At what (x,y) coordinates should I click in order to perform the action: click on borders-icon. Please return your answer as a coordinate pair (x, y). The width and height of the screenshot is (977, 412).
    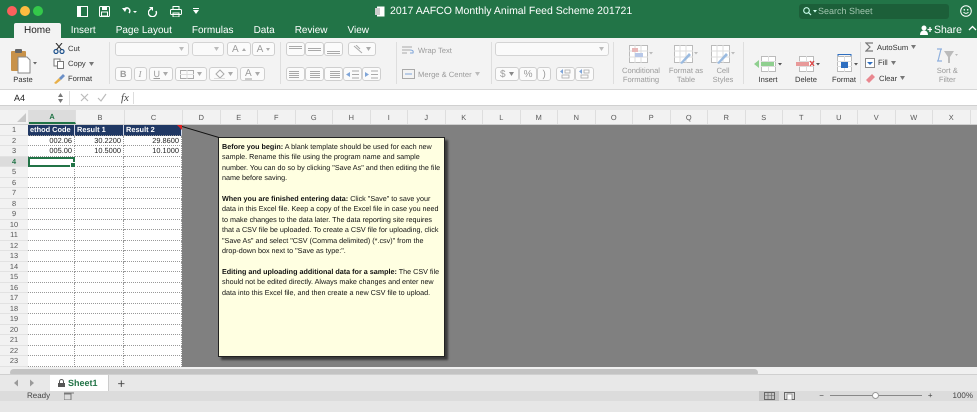
    Looking at the image, I should click on (187, 74).